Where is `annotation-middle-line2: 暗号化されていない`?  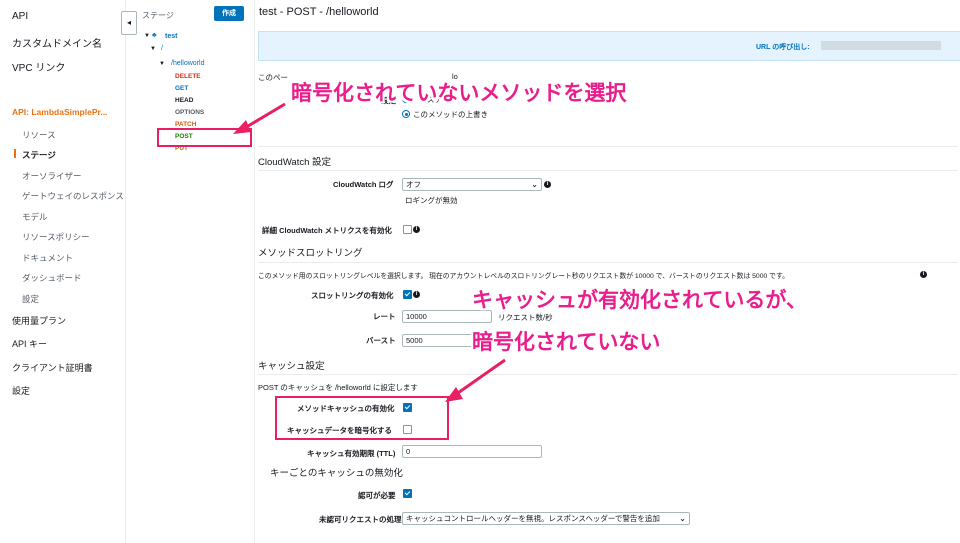
annotation-middle-line2: 暗号化されていない is located at coordinates (566, 342).